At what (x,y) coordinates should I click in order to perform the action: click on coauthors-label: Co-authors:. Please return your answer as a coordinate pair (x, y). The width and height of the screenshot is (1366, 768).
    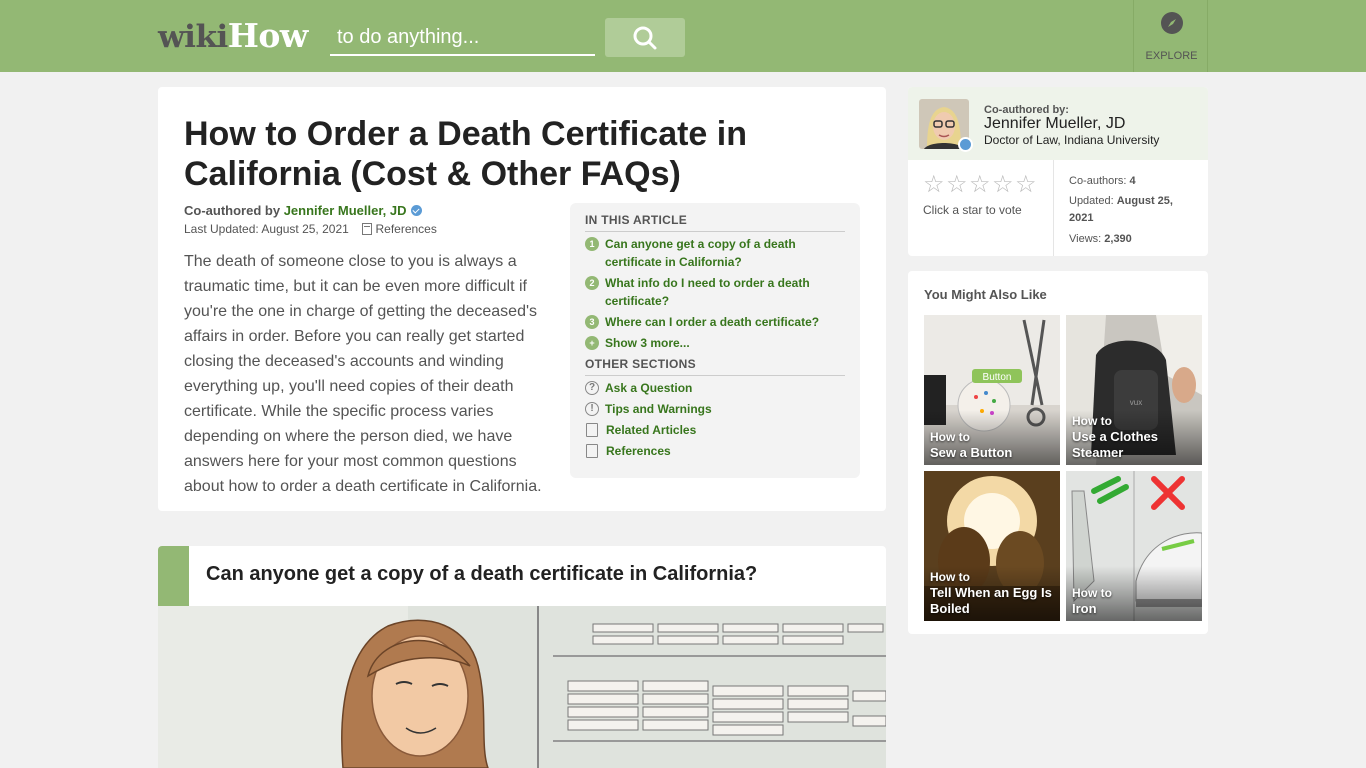
    Looking at the image, I should click on (1098, 181).